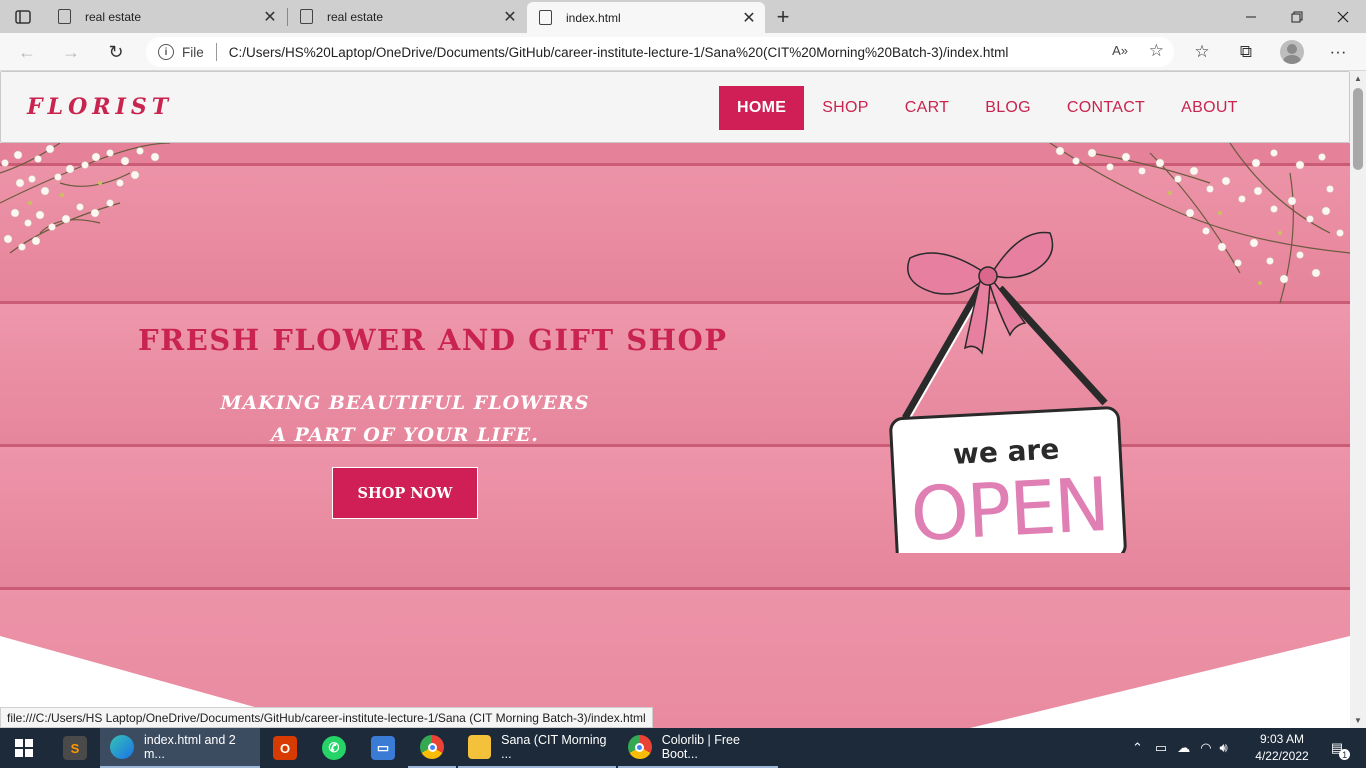 This screenshot has width=1366, height=768. I want to click on refresh-icon: ↻, so click(116, 51).